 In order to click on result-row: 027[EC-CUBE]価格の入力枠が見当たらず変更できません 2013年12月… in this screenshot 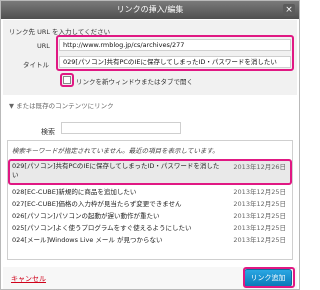, I will do `click(150, 204)`.